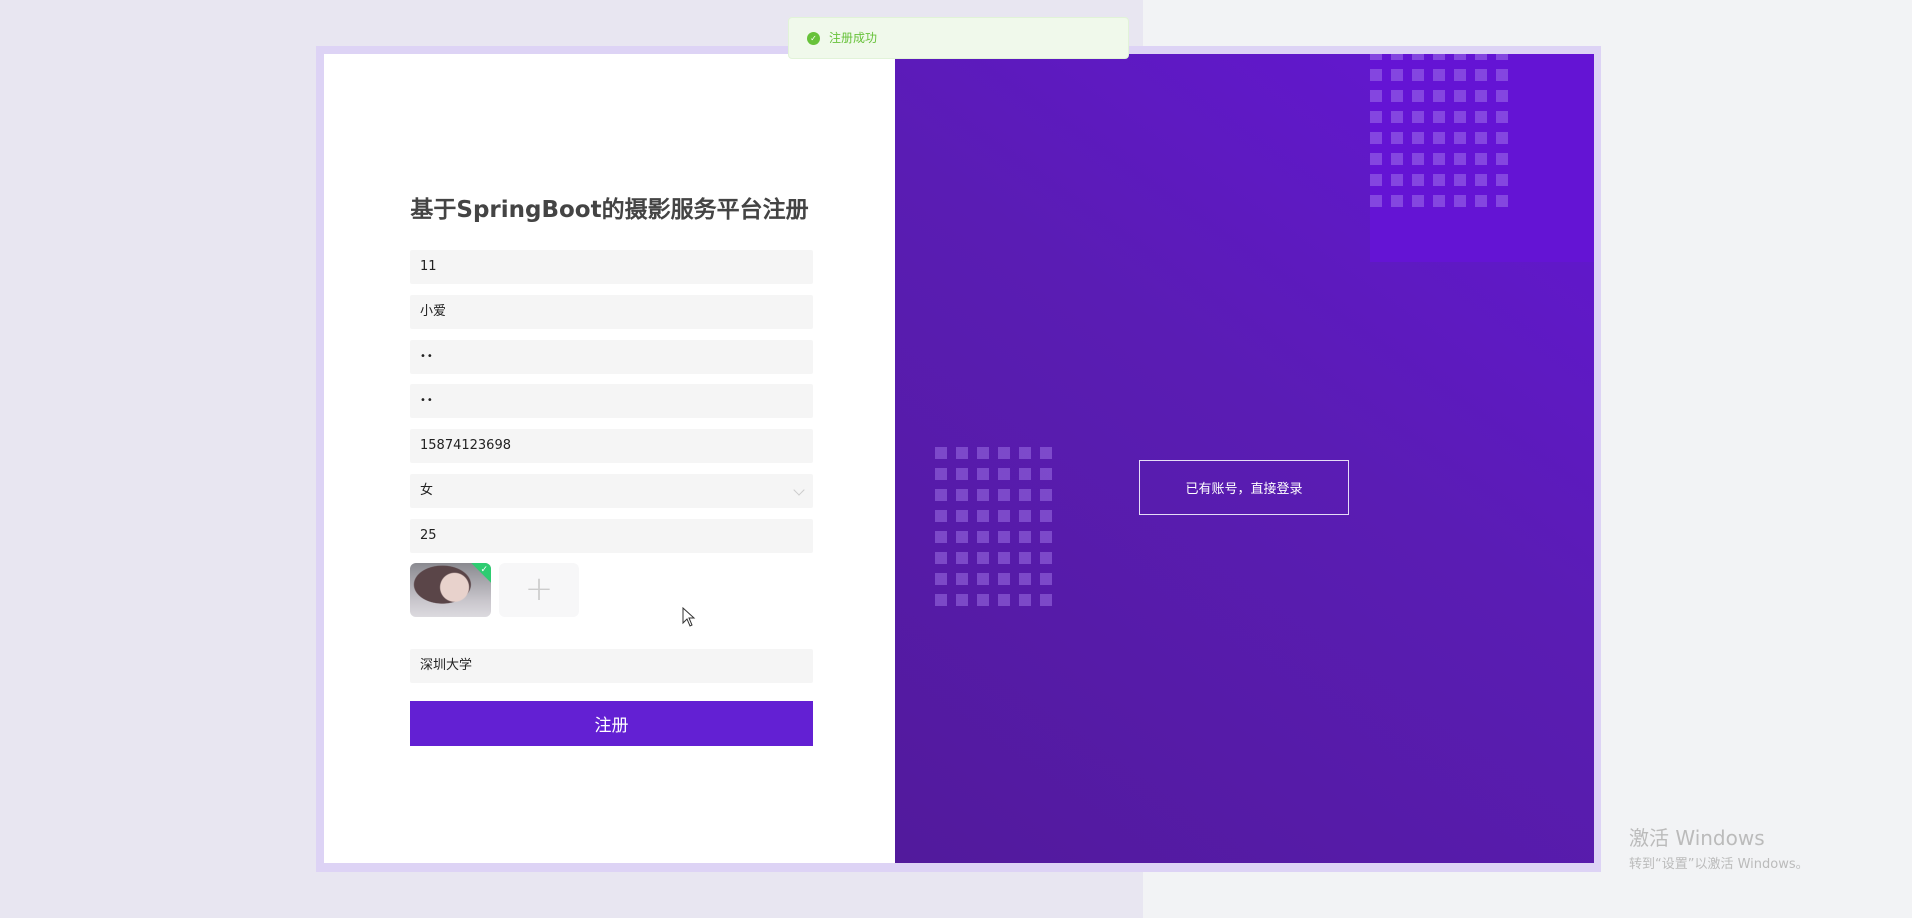 This screenshot has height=918, width=1912. Describe the element at coordinates (611, 312) in the screenshot. I see `name-input: 小爱` at that location.